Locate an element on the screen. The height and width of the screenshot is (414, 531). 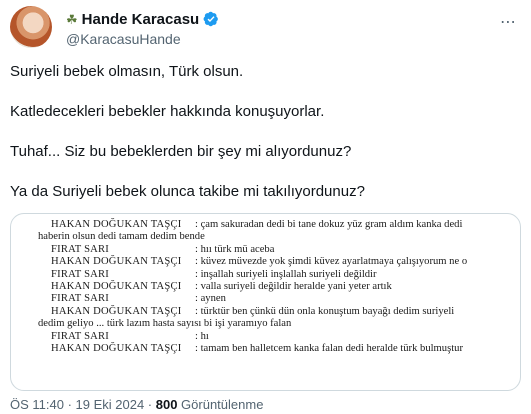
verified-badge-icon is located at coordinates (211, 19).